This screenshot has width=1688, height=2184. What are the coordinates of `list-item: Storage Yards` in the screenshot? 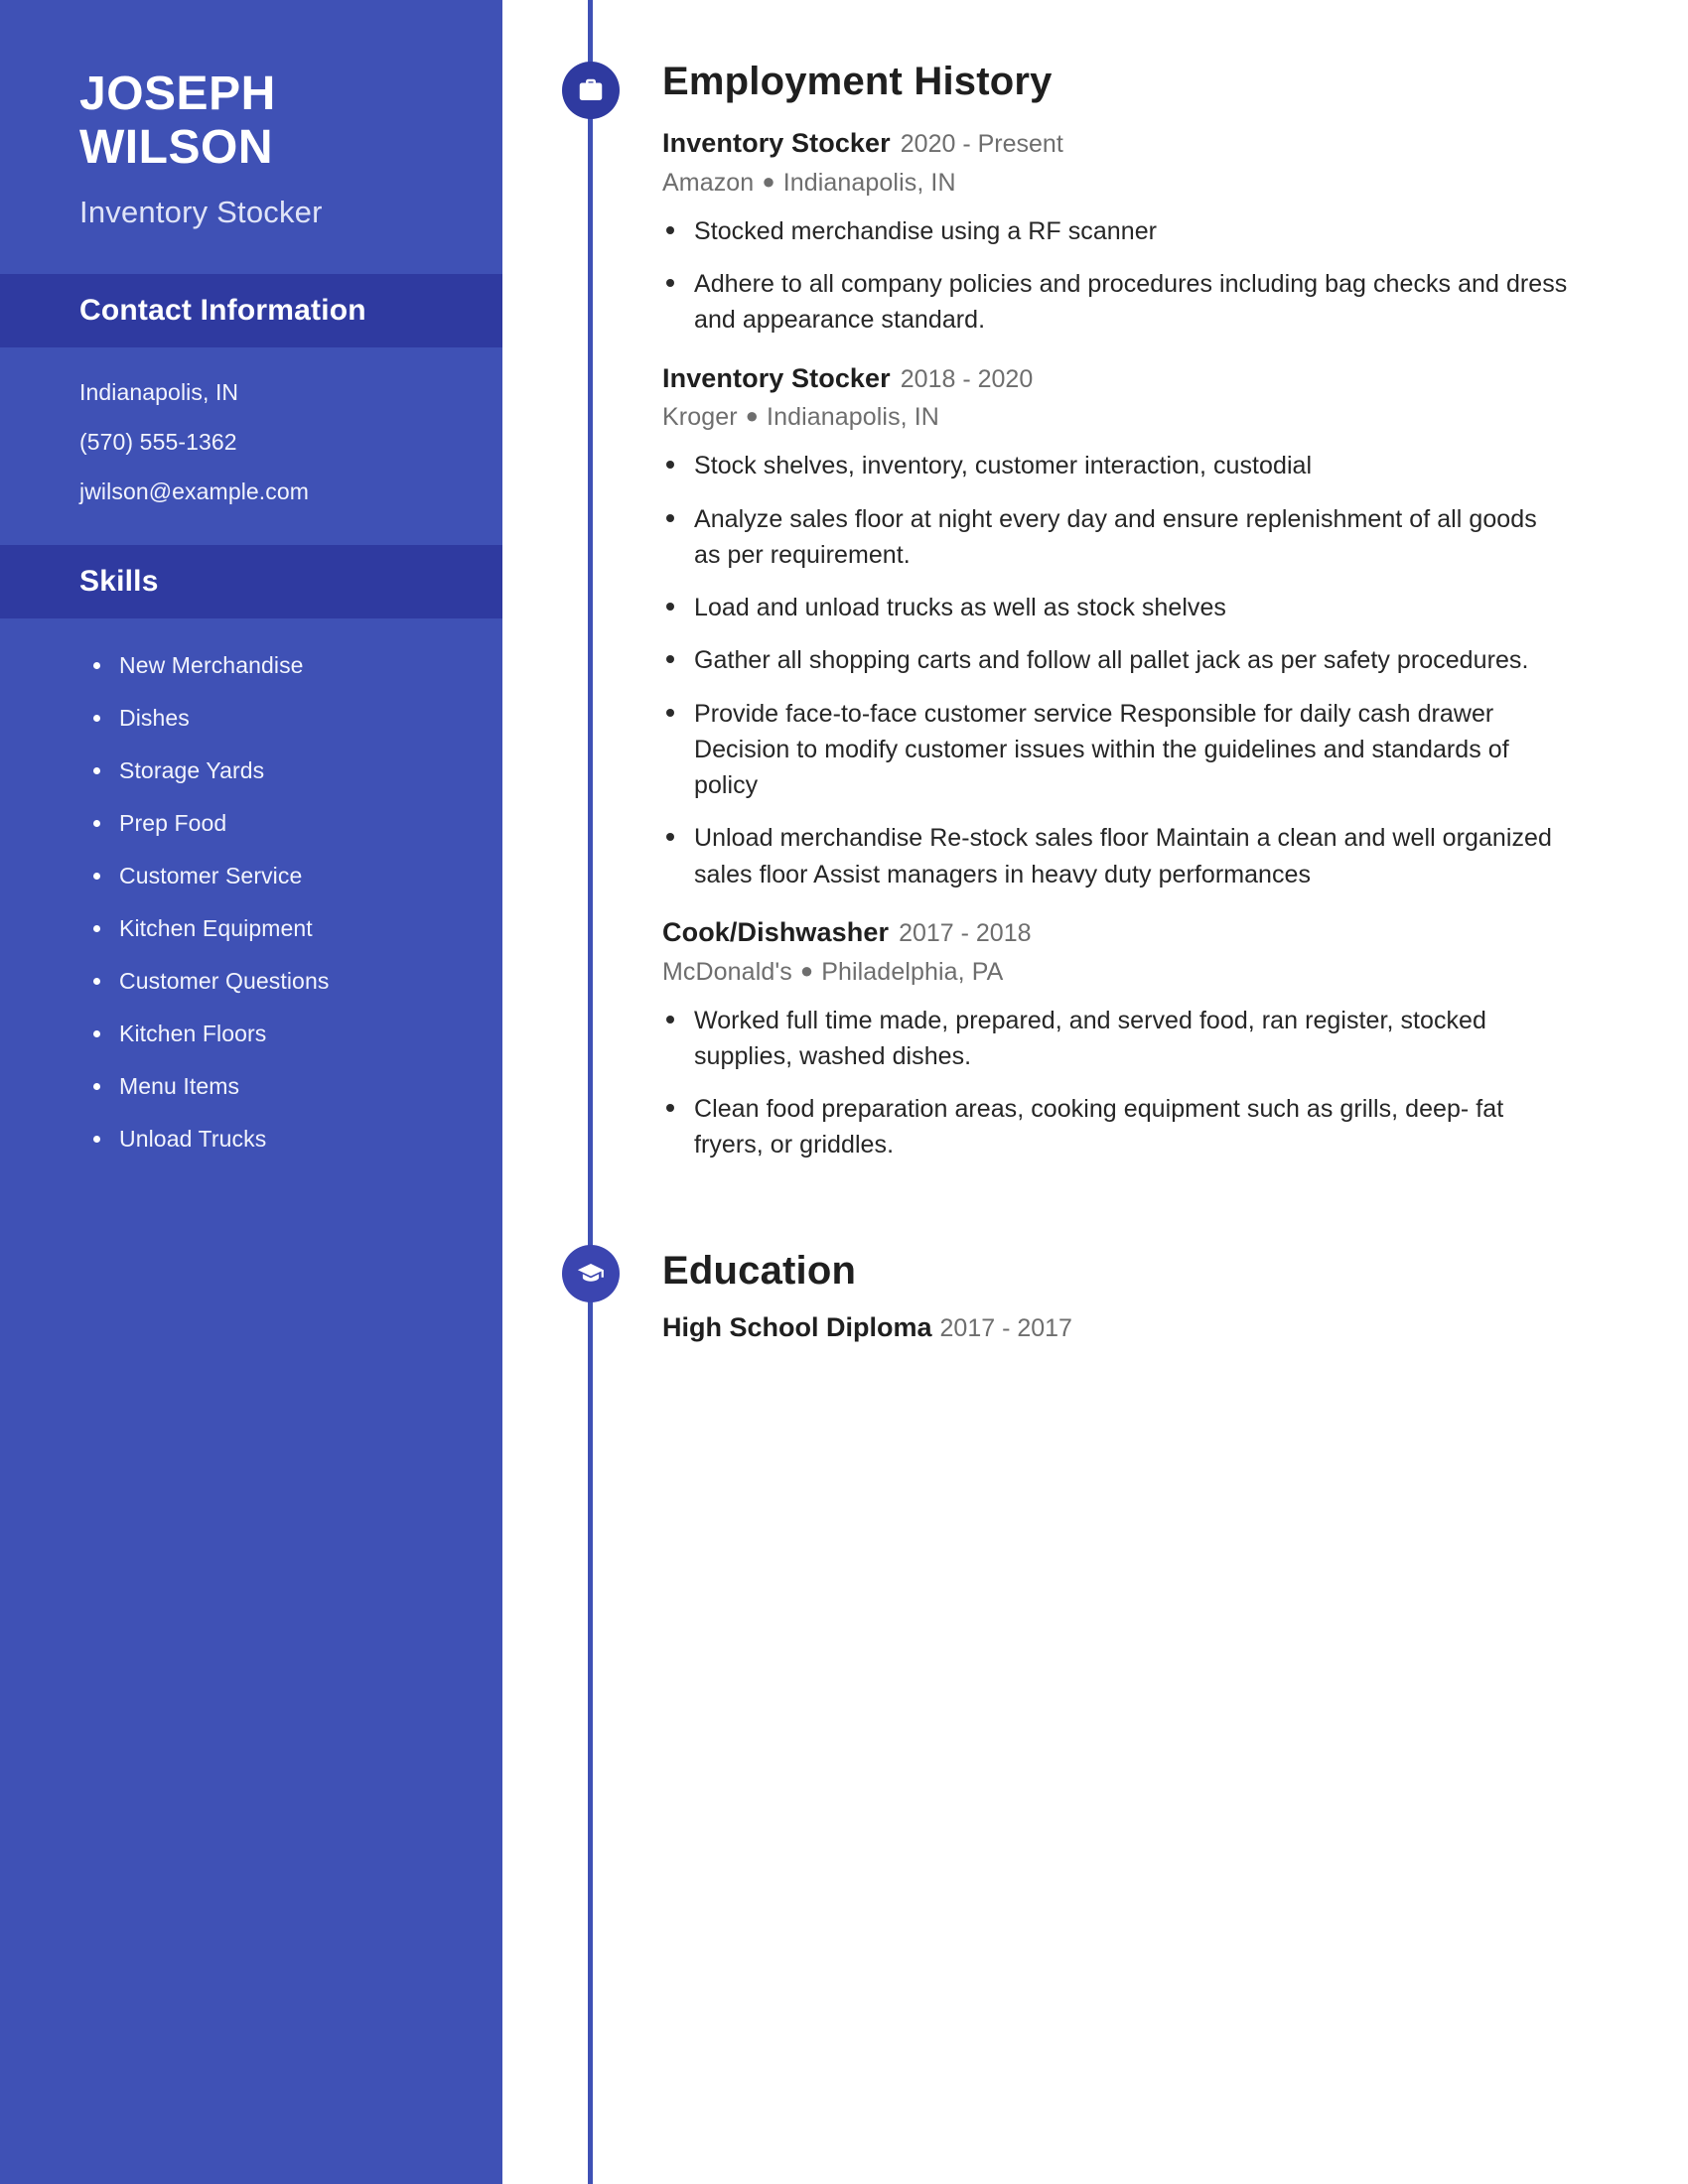 It's located at (296, 770).